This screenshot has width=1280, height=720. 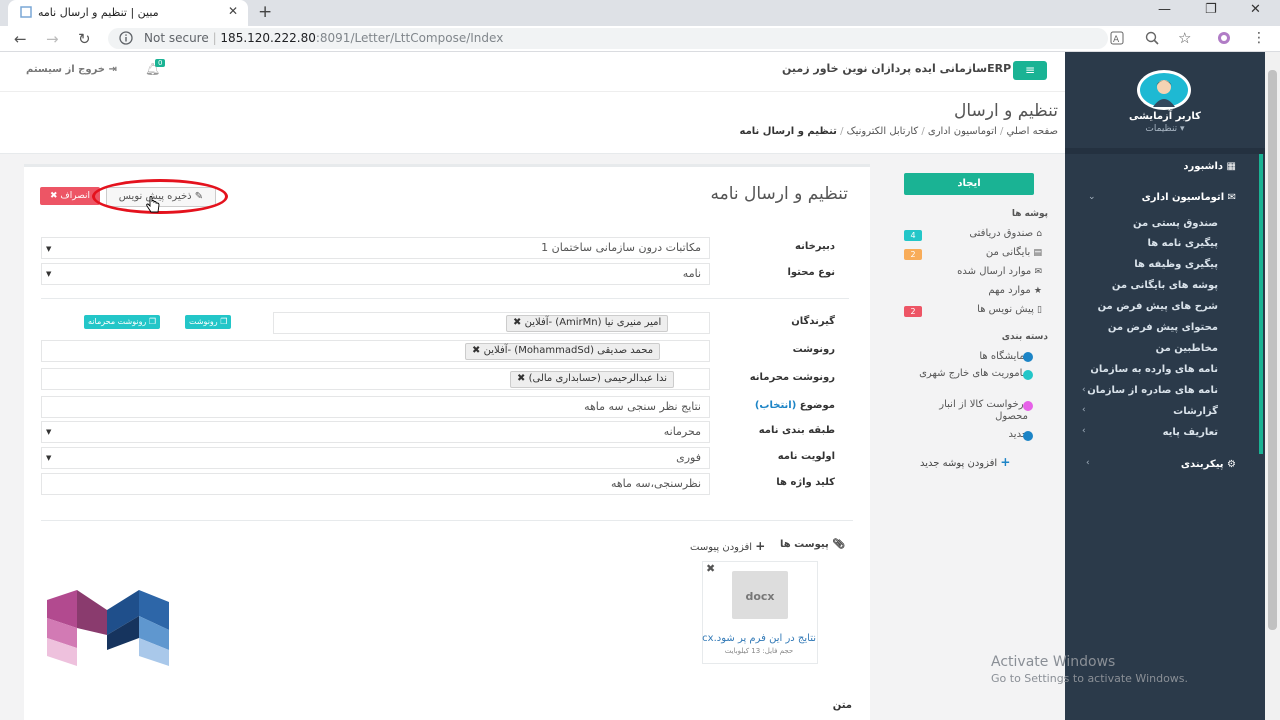 What do you see at coordinates (812, 544) in the screenshot?
I see `attachments-label: 📎︎ پیوست ها` at bounding box center [812, 544].